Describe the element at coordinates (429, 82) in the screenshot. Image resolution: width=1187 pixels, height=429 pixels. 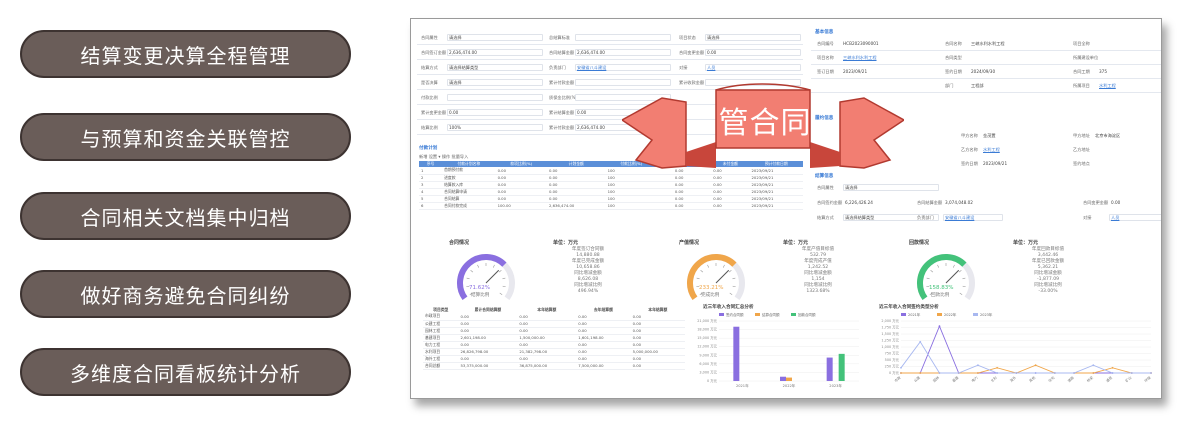
I see `field-label: 是否决算` at that location.